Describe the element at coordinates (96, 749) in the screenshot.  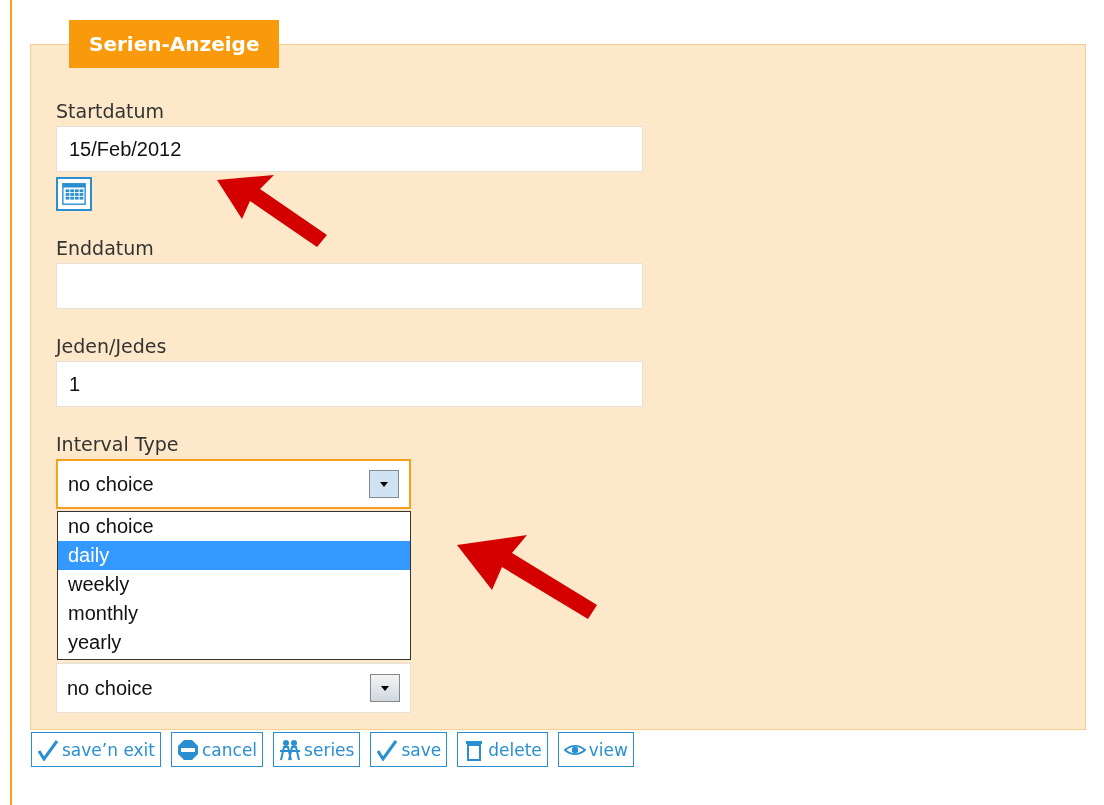
I see `toolbar-button: save’n exit` at that location.